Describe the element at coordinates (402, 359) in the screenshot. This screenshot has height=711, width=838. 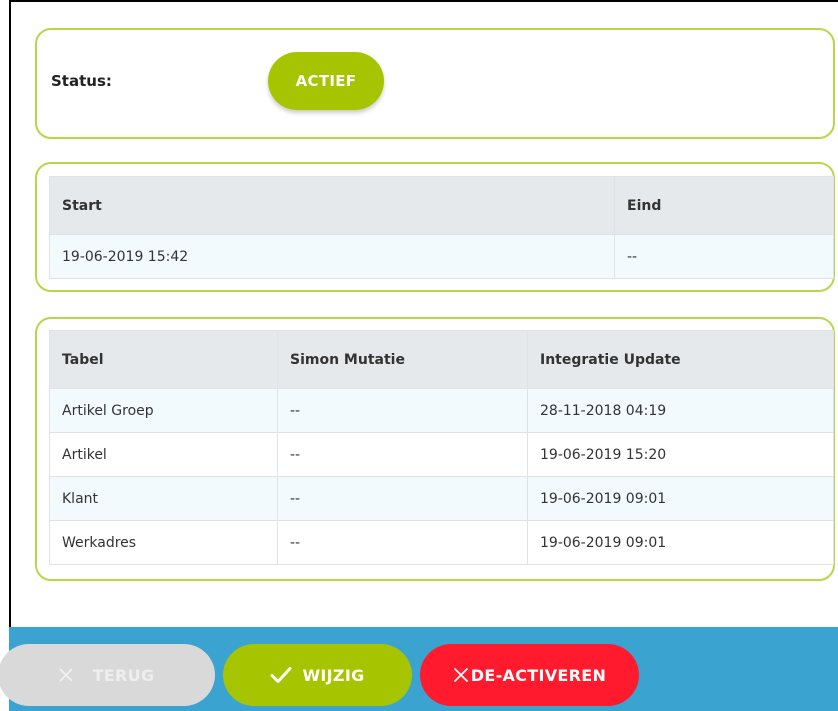
I see `column-header-simon-mutation: Simon Mutatie` at that location.